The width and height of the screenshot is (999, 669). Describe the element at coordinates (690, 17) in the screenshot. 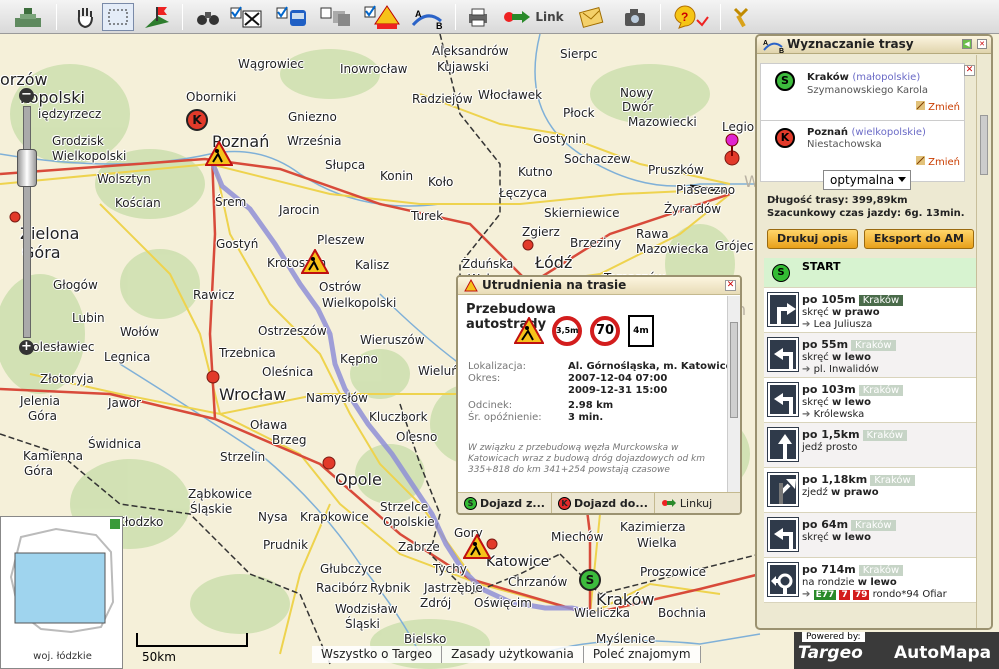

I see `help-button: ?` at that location.